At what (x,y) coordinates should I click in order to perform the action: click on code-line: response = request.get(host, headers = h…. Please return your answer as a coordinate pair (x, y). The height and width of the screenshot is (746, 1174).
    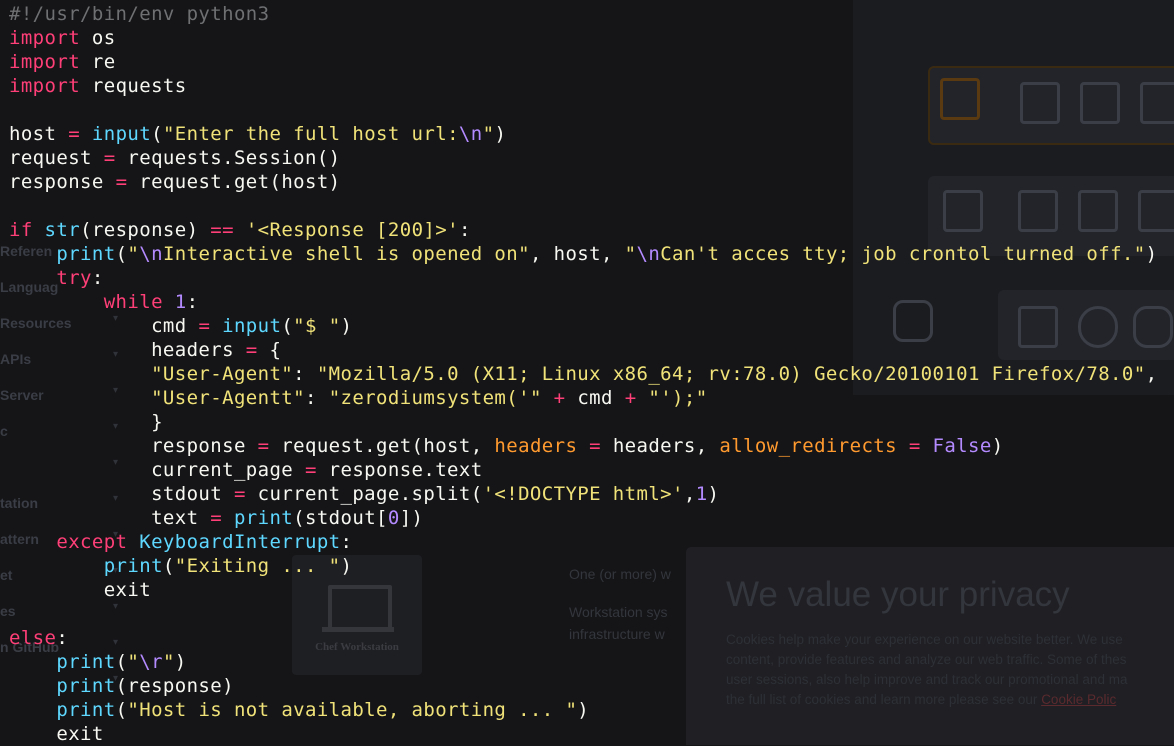
    Looking at the image, I should click on (583, 446).